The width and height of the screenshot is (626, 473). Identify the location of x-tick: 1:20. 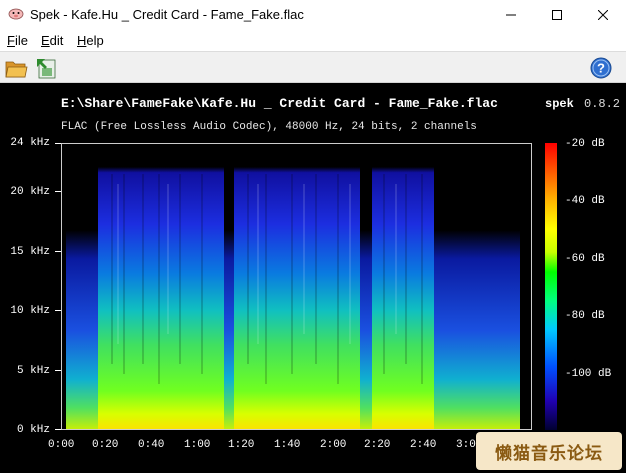
(241, 445).